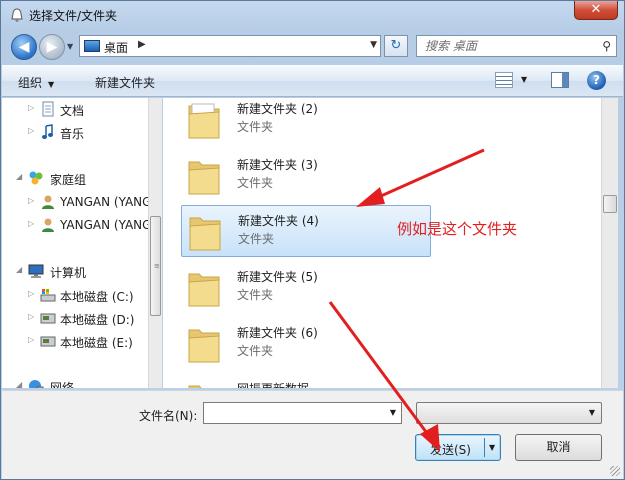 The height and width of the screenshot is (480, 625). Describe the element at coordinates (36, 384) in the screenshot. I see `network-icon` at that location.